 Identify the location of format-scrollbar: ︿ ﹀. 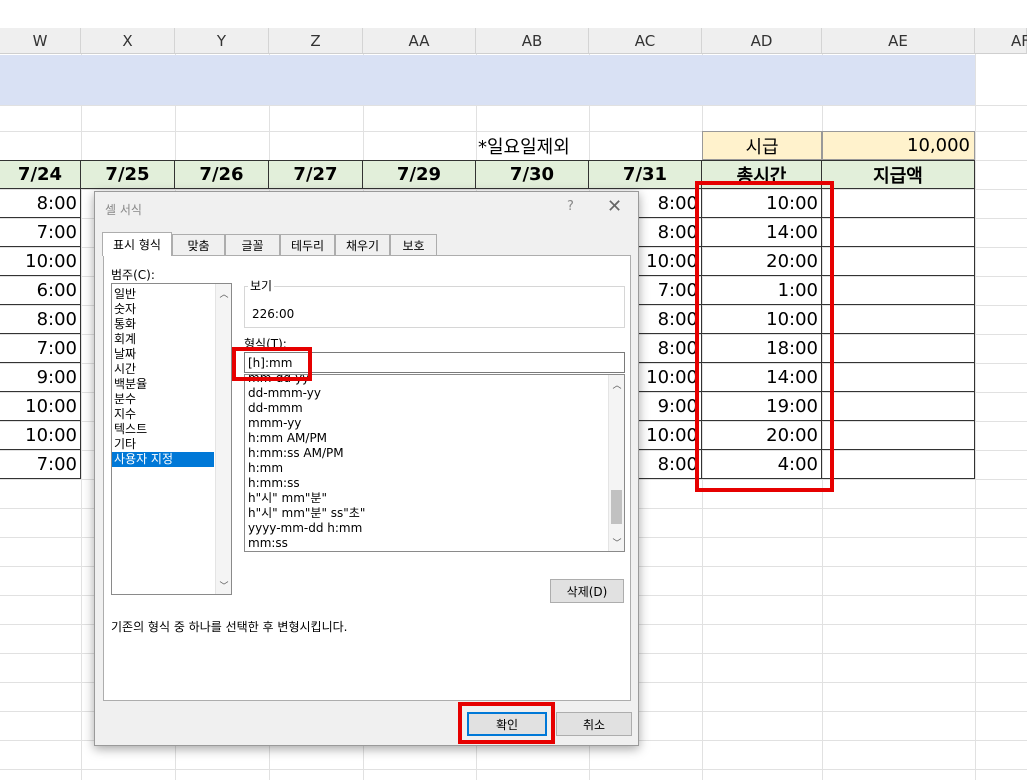
(616, 463).